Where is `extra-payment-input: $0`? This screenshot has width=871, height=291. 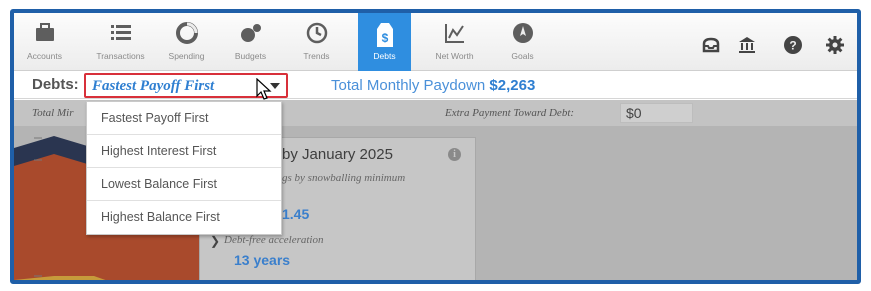
extra-payment-input: $0 is located at coordinates (656, 113).